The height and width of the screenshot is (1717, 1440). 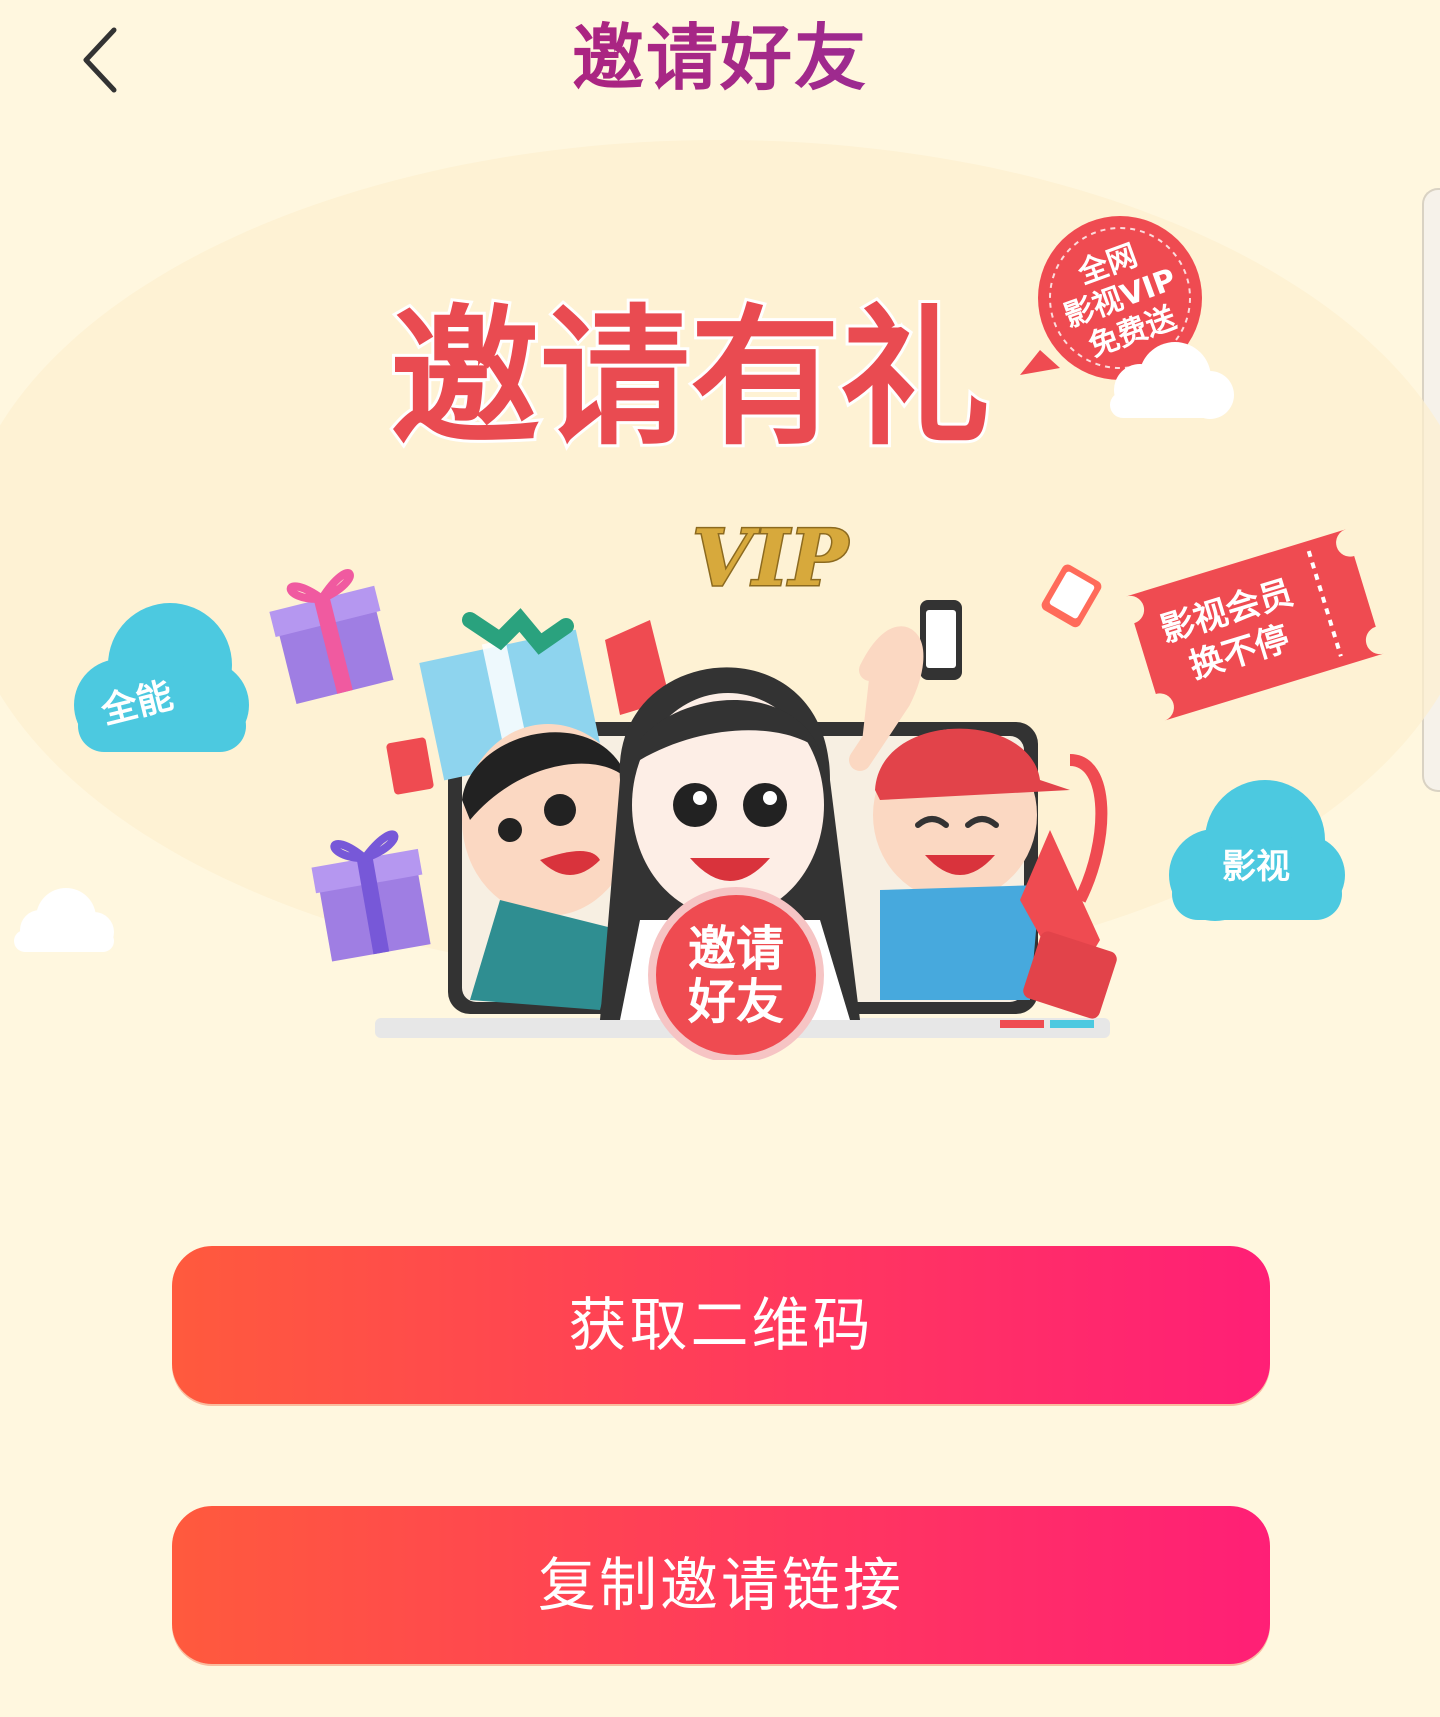 What do you see at coordinates (735, 1002) in the screenshot?
I see `medal-line-2: 好友` at bounding box center [735, 1002].